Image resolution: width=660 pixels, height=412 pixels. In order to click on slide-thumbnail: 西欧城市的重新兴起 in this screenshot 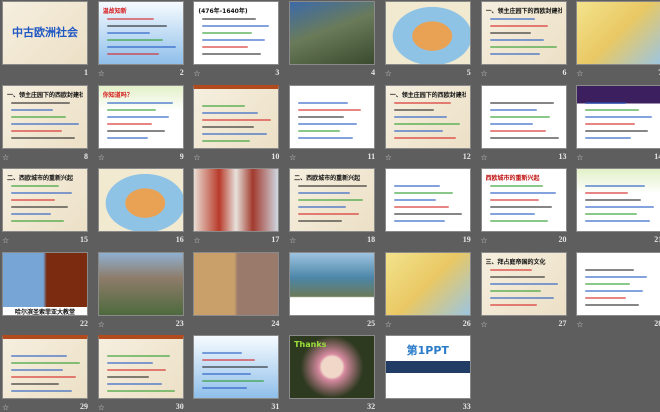, I will do `click(523, 200)`.